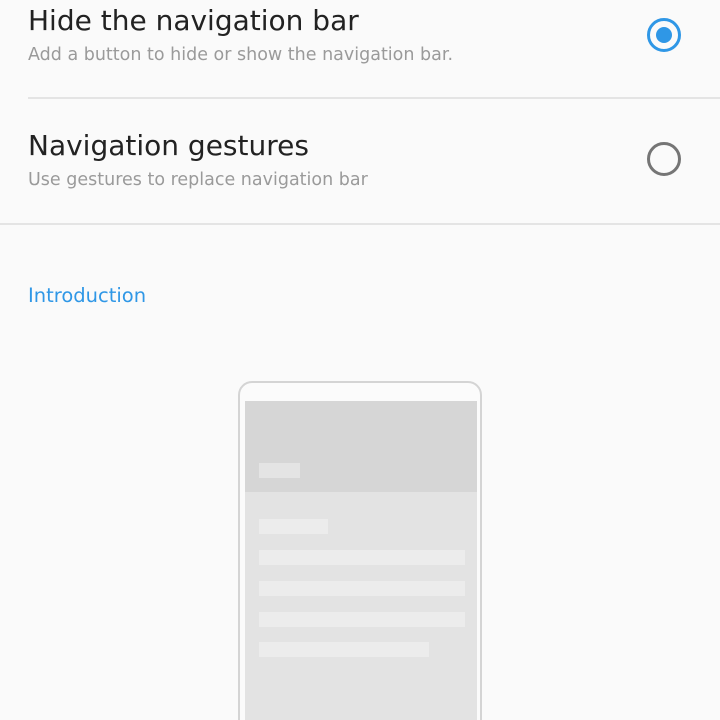 This screenshot has width=720, height=720. Describe the element at coordinates (87, 295) in the screenshot. I see `section-header-introduction: Introduction` at that location.